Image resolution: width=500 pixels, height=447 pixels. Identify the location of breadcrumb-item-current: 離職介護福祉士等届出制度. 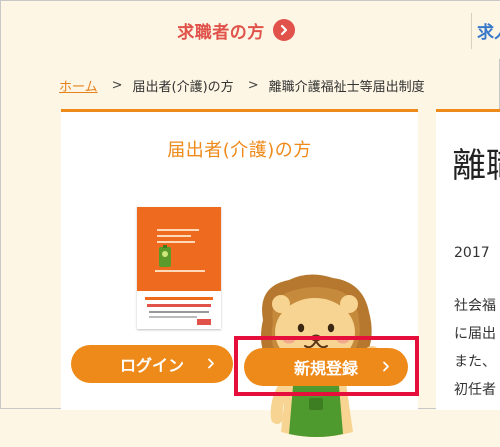
(346, 87).